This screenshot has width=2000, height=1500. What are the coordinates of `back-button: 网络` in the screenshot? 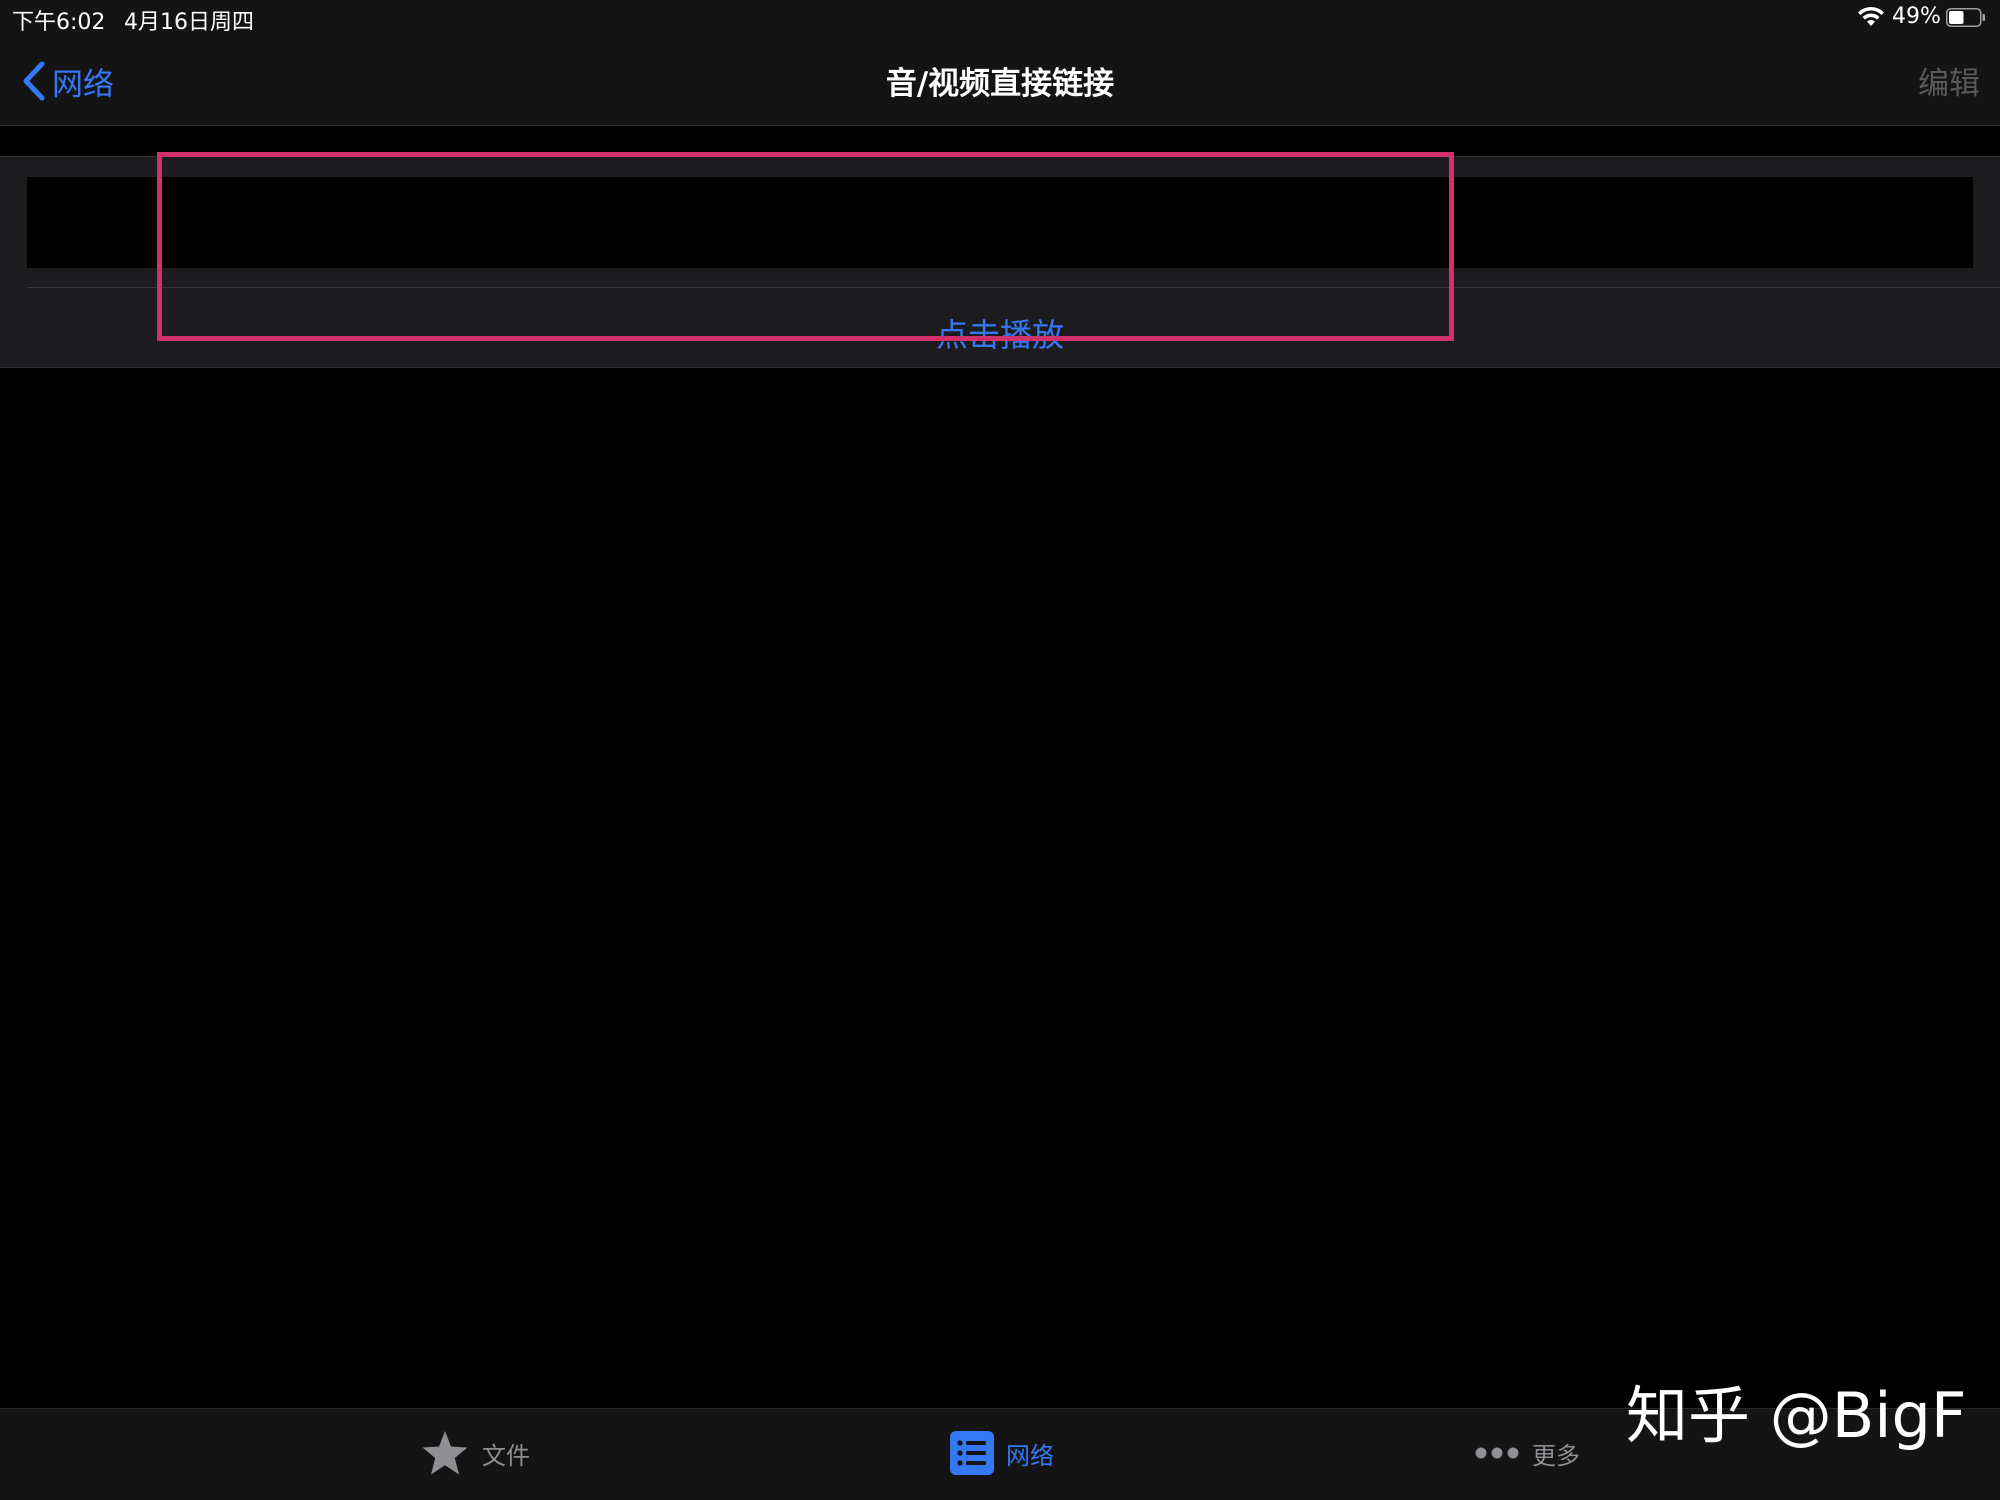 It's located at (67, 81).